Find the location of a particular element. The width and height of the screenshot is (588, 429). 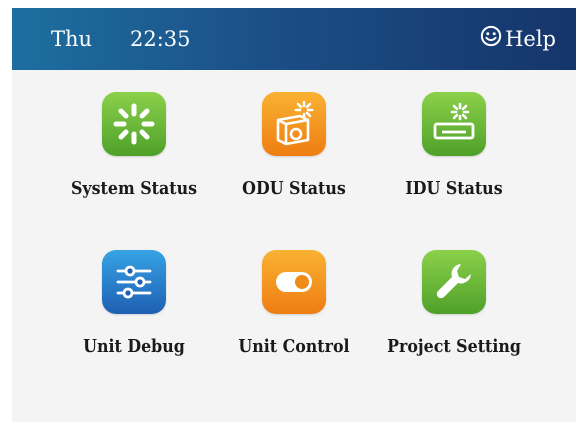

odu-status-tile: ODU Status is located at coordinates (294, 162).